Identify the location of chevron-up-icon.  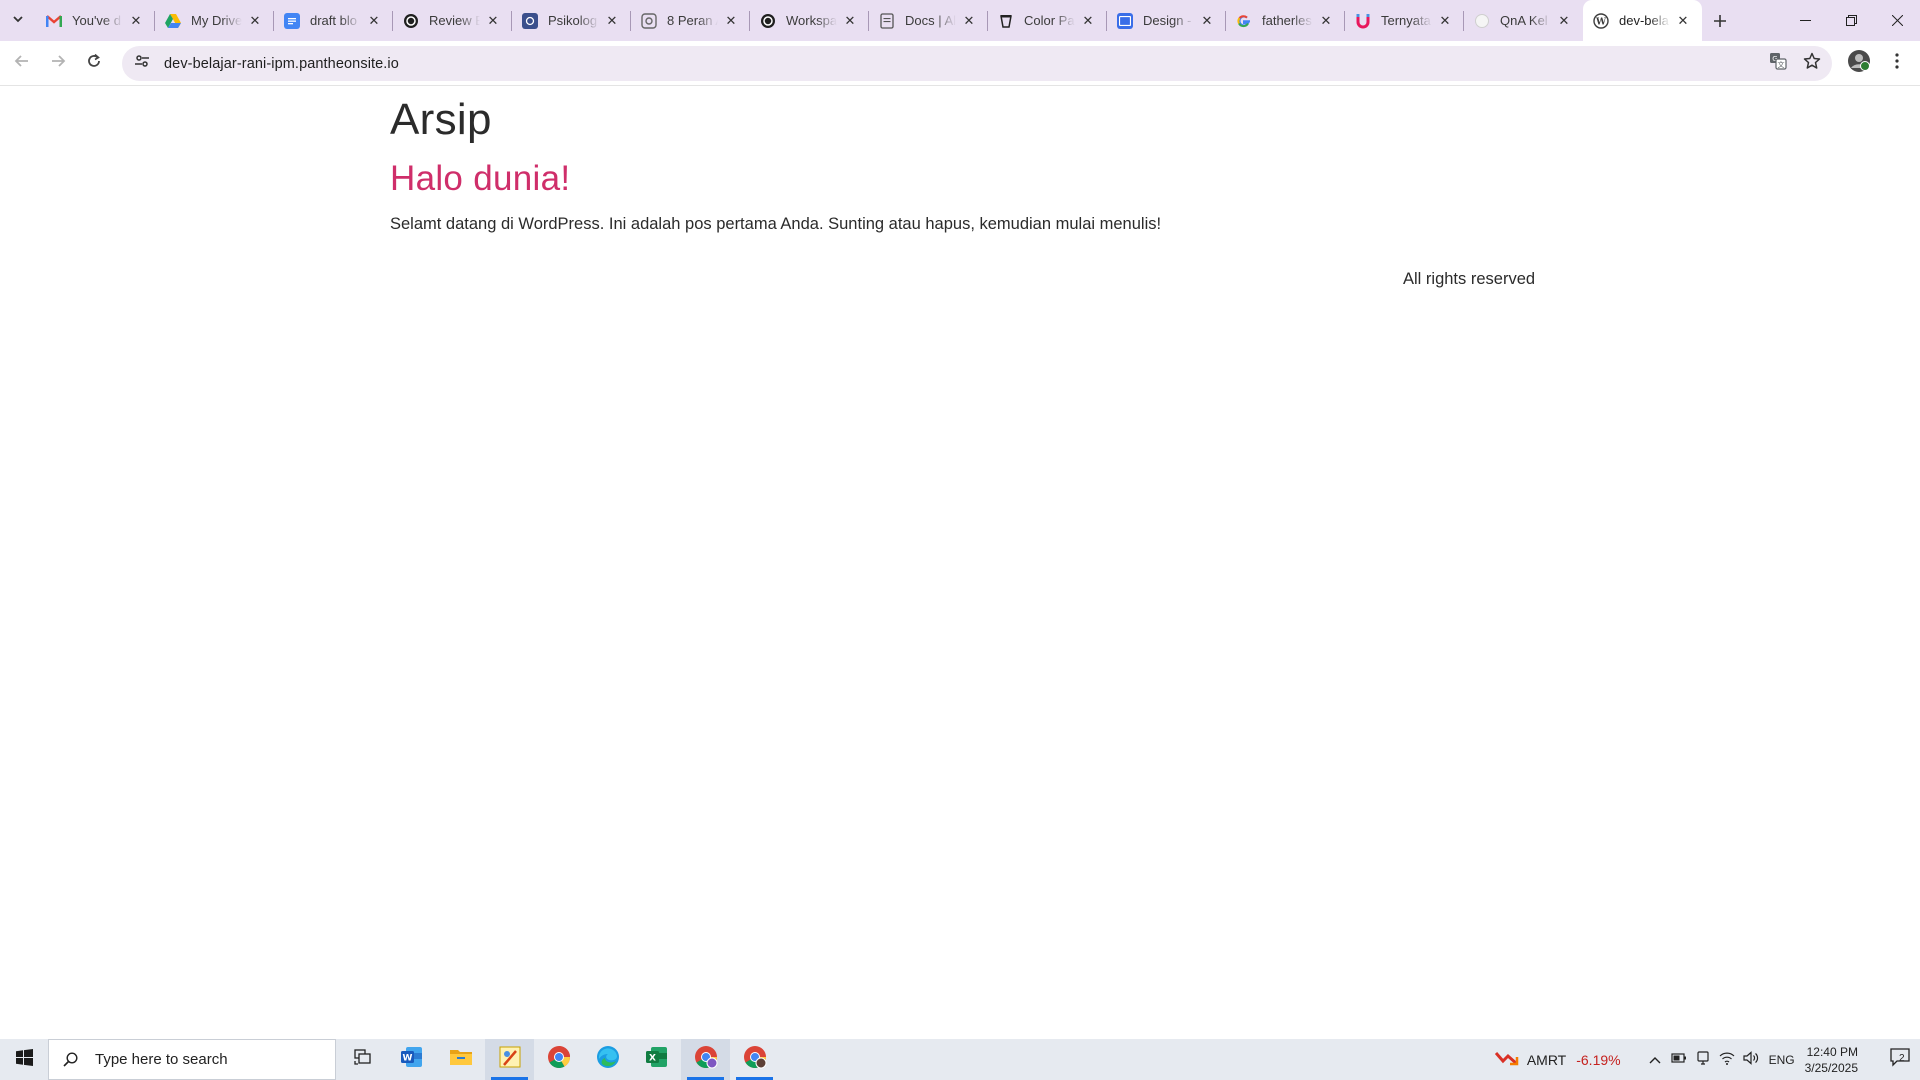
(1655, 1059).